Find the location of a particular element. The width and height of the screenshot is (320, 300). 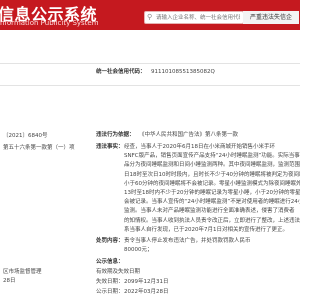

facts-line: 的知情权。当事人收到执法人员责令改正后，立即进行了整改，上述违法行为 is located at coordinates (212, 220).